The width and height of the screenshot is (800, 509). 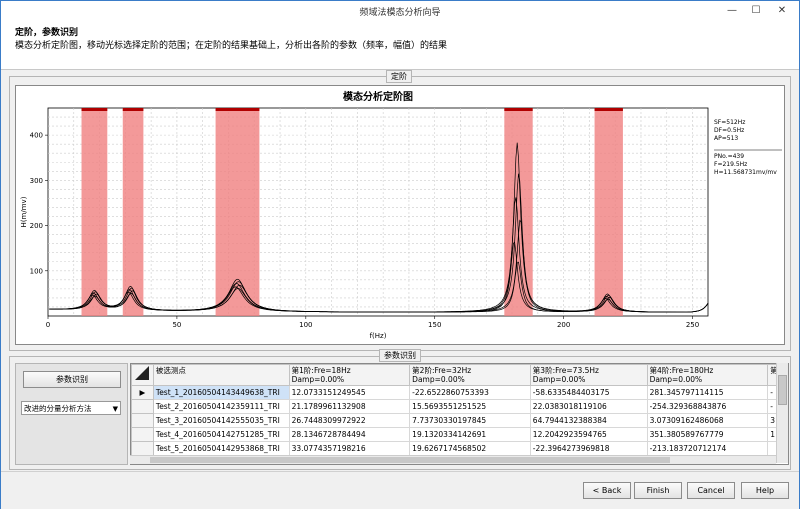 What do you see at coordinates (658, 490) in the screenshot?
I see `finish-button: Finish` at bounding box center [658, 490].